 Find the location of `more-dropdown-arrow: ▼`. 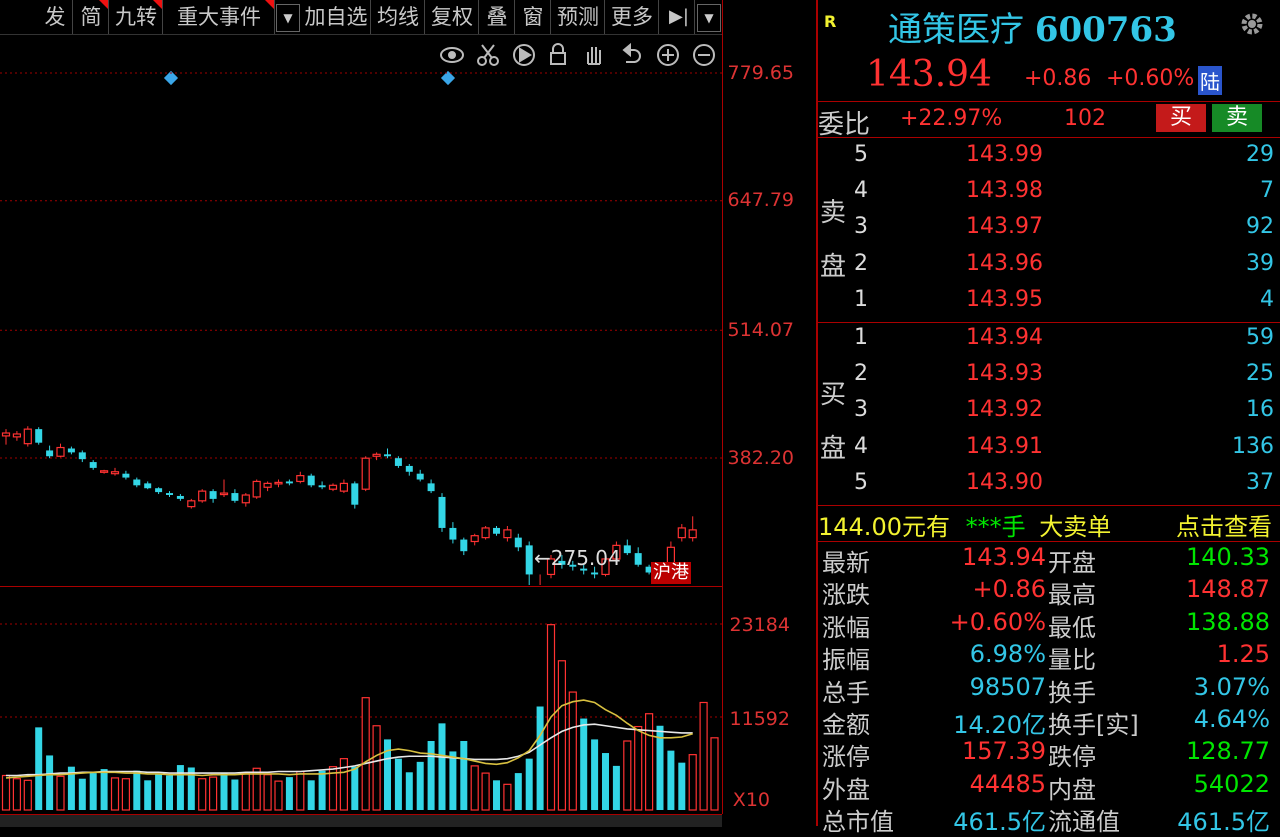

more-dropdown-arrow: ▼ is located at coordinates (709, 18).